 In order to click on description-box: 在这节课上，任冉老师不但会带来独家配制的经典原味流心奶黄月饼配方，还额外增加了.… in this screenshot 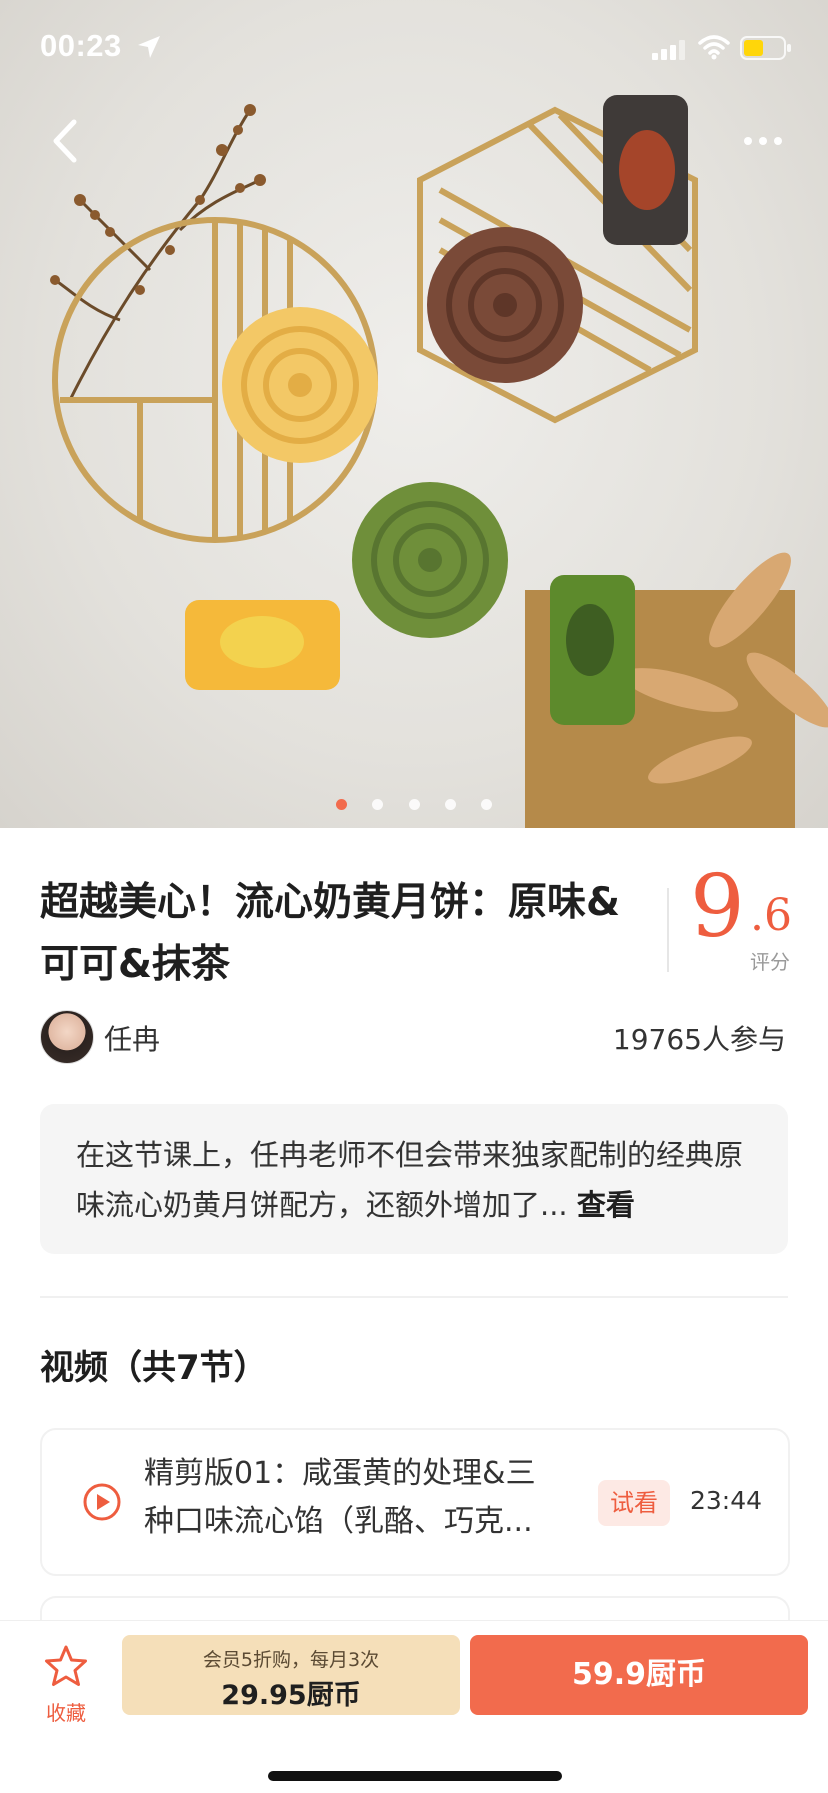, I will do `click(414, 1179)`.